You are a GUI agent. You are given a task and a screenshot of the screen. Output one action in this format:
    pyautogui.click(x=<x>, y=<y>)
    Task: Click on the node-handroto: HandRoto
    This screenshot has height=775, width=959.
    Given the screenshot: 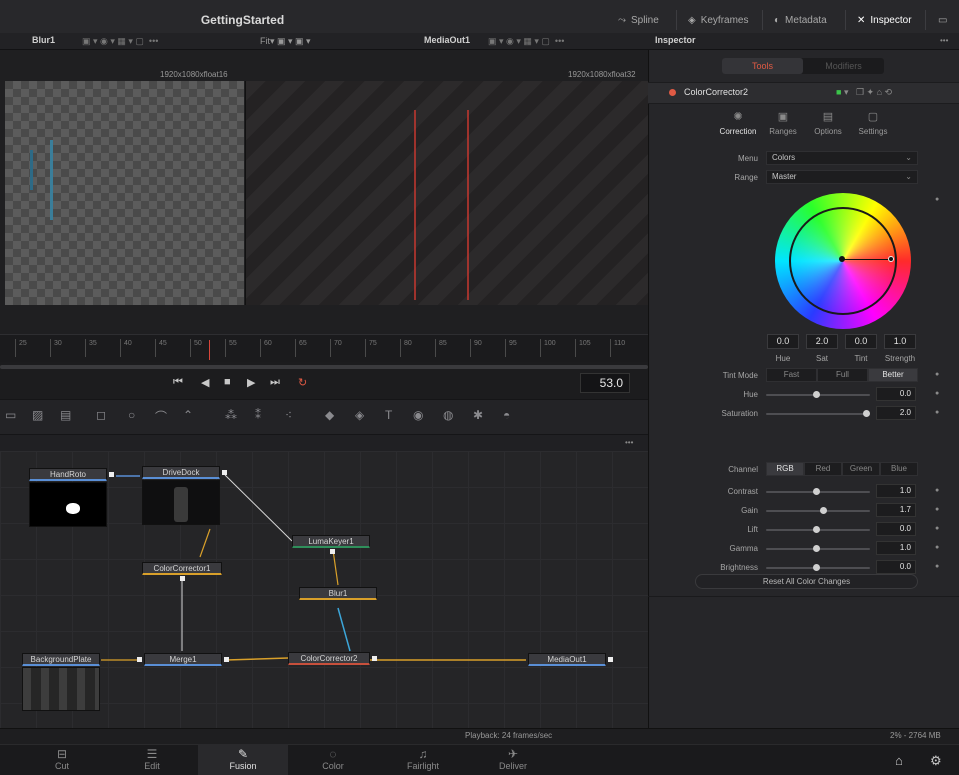 What is the action you would take?
    pyautogui.click(x=68, y=474)
    